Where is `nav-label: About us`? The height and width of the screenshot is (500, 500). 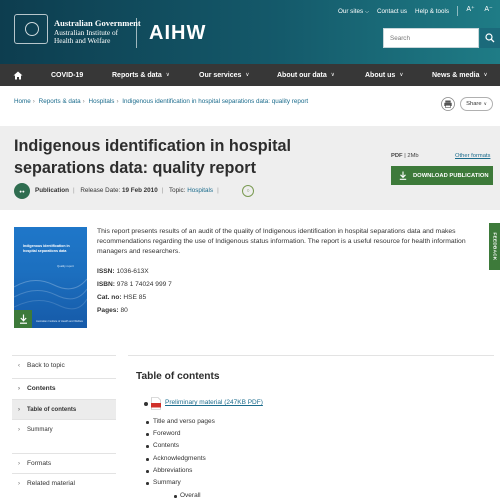 nav-label: About us is located at coordinates (380, 75).